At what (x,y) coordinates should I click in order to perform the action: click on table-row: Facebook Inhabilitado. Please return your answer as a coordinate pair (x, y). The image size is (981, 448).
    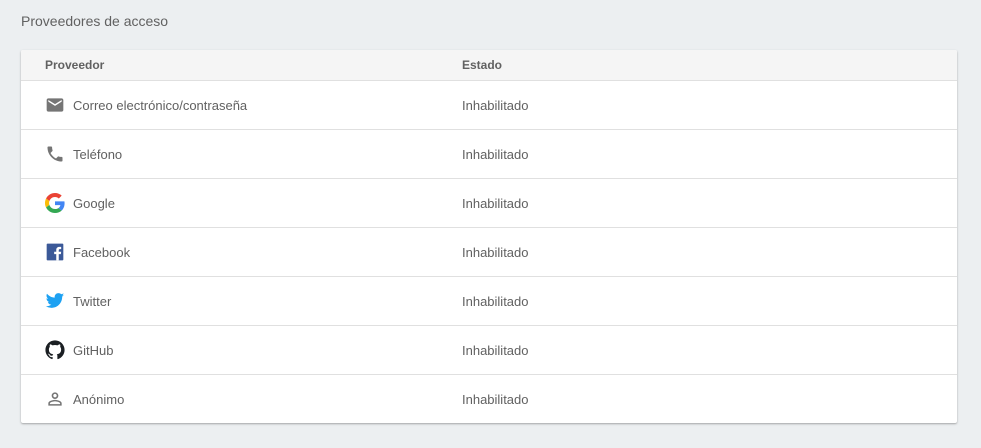
    Looking at the image, I should click on (489, 252).